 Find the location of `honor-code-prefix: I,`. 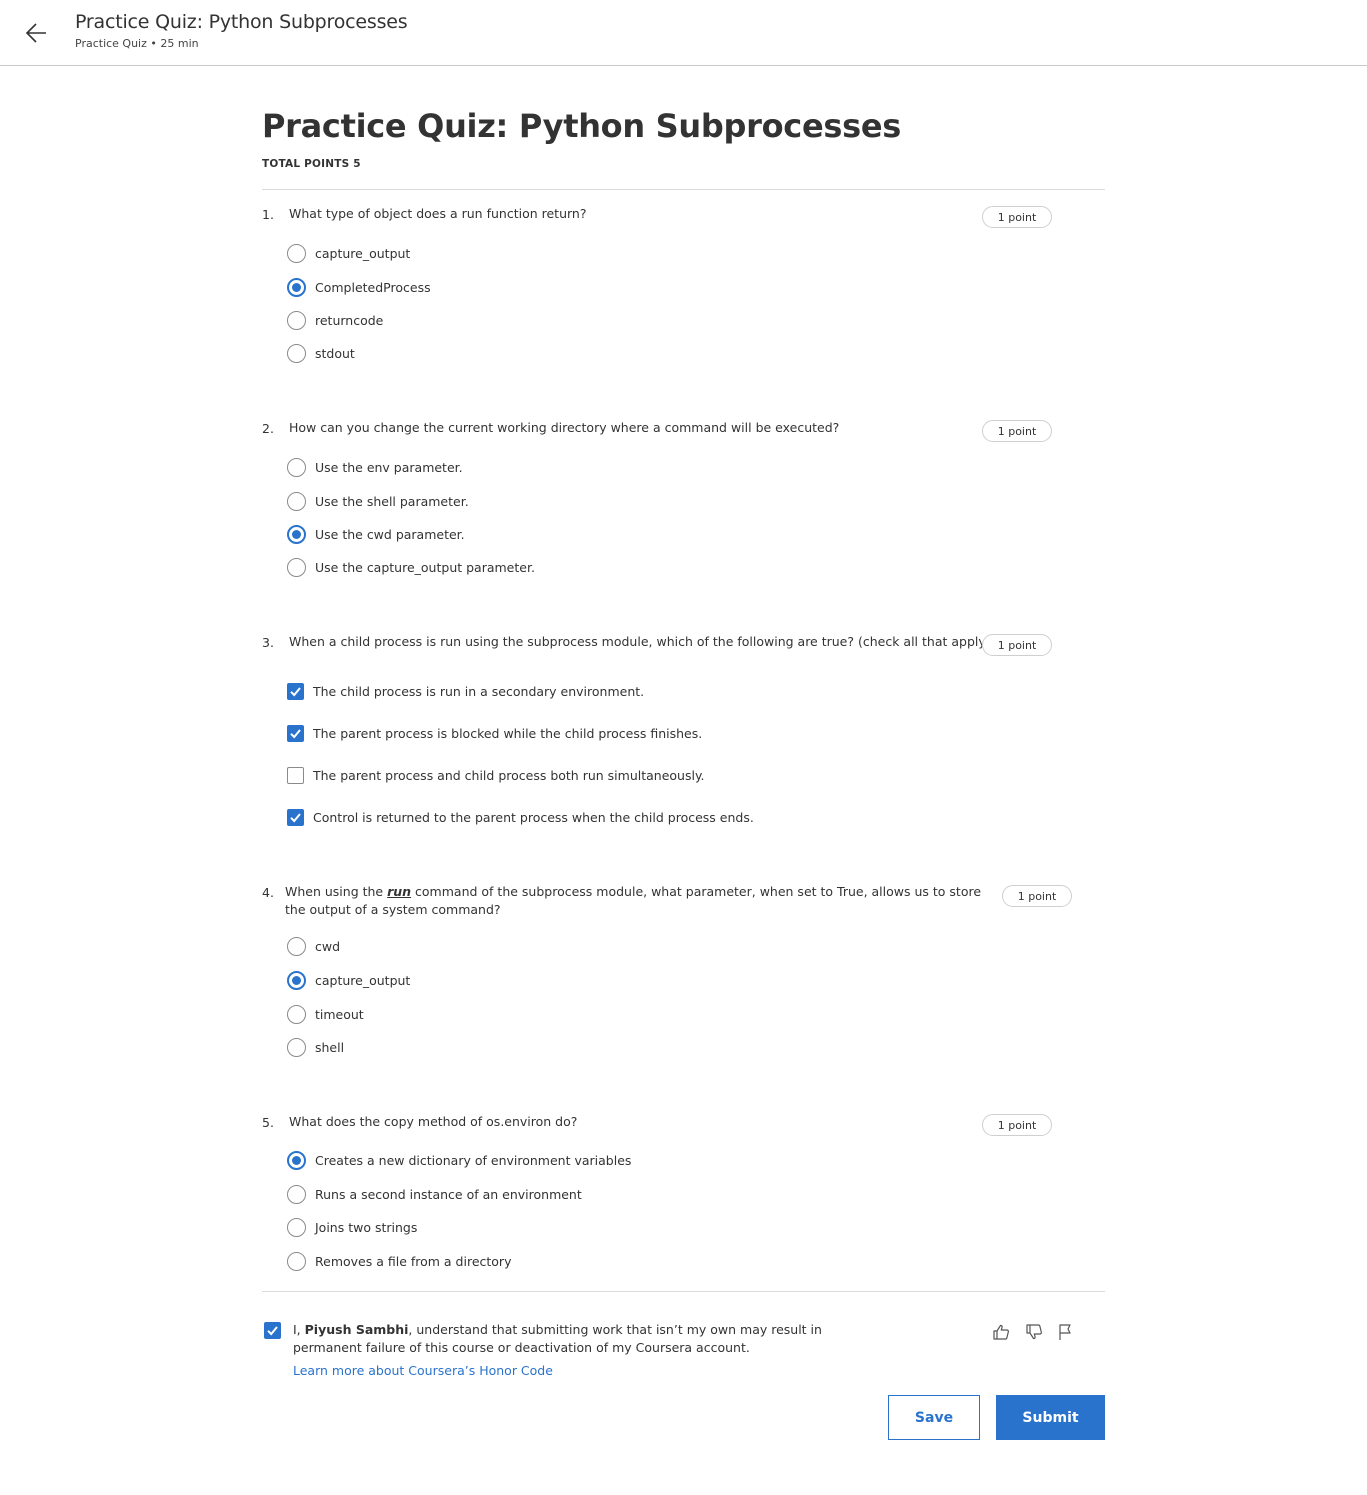

honor-code-prefix: I, is located at coordinates (299, 1329).